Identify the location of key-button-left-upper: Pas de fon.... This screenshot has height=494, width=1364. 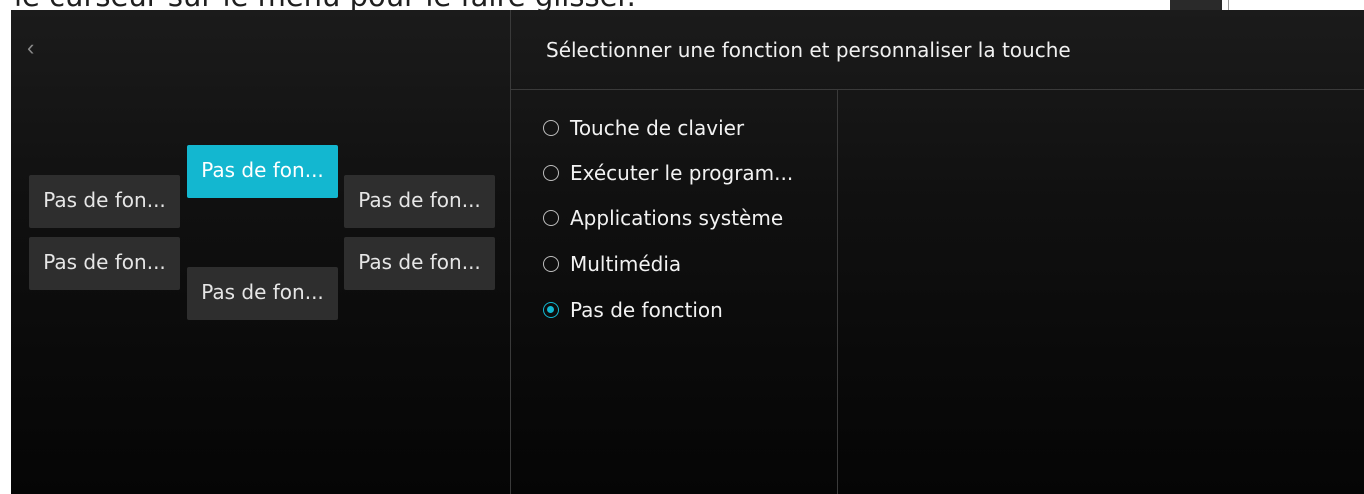
(104, 201).